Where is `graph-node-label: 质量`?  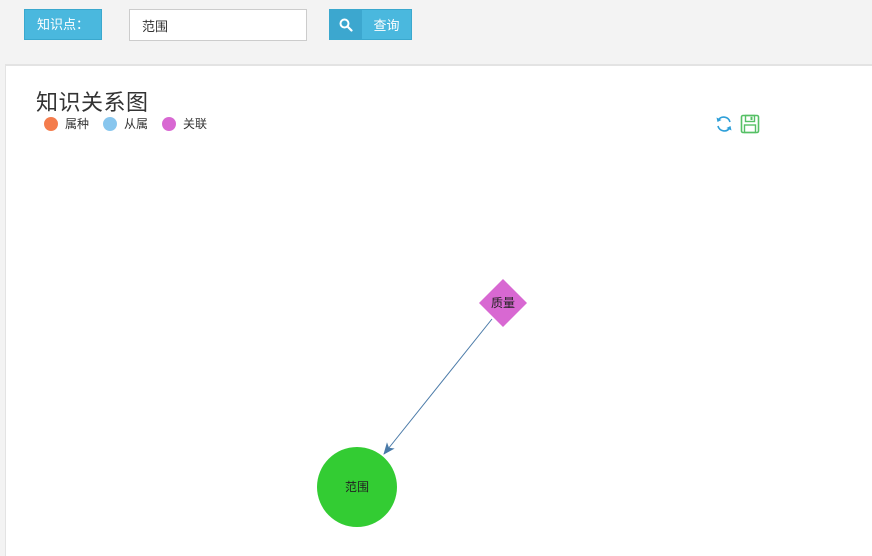
graph-node-label: 质量 is located at coordinates (503, 303).